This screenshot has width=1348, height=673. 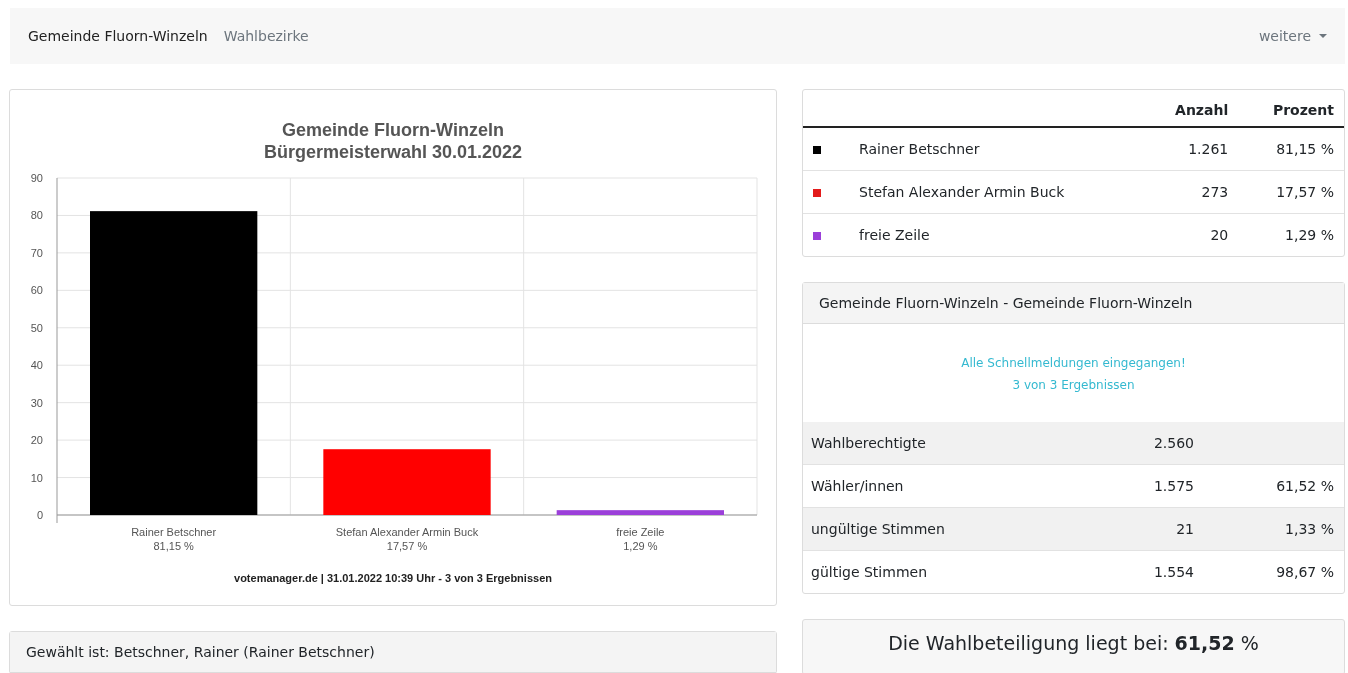 What do you see at coordinates (1190, 149) in the screenshot?
I see `table-cell: 1.261` at bounding box center [1190, 149].